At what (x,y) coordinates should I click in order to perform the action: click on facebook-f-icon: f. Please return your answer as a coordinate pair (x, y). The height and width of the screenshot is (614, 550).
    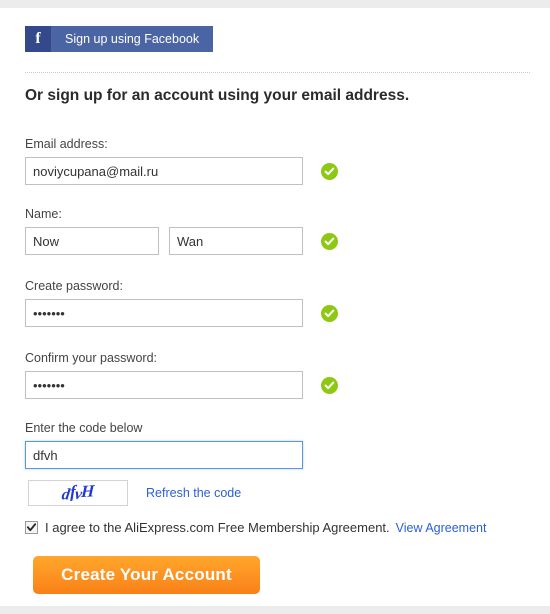
    Looking at the image, I should click on (38, 39).